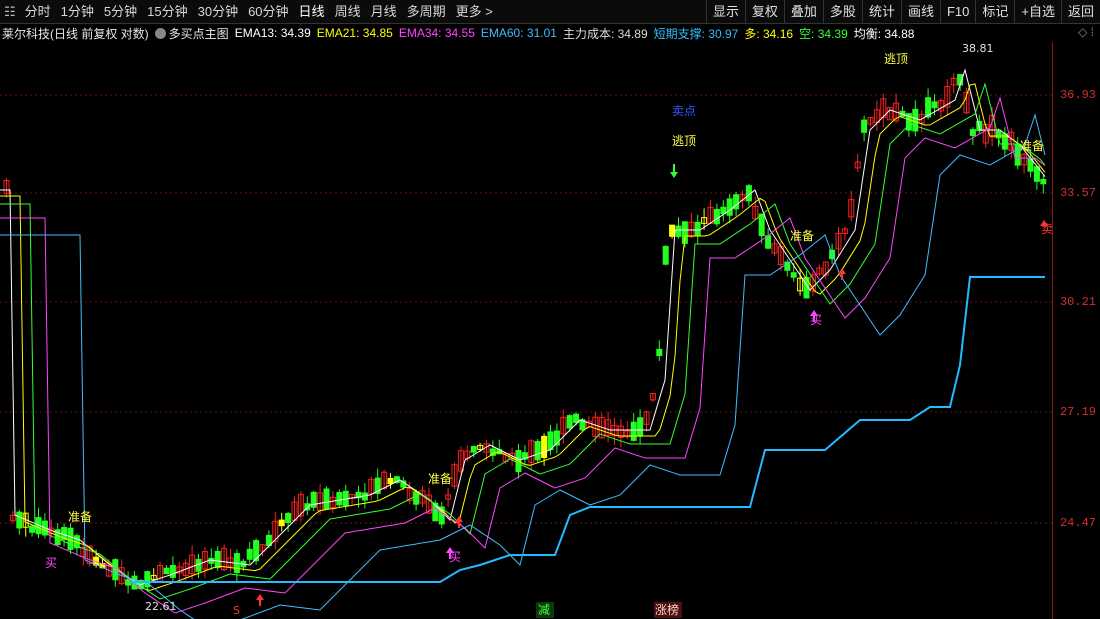 The height and width of the screenshot is (619, 1100). I want to click on high-label: 38.81, so click(978, 48).